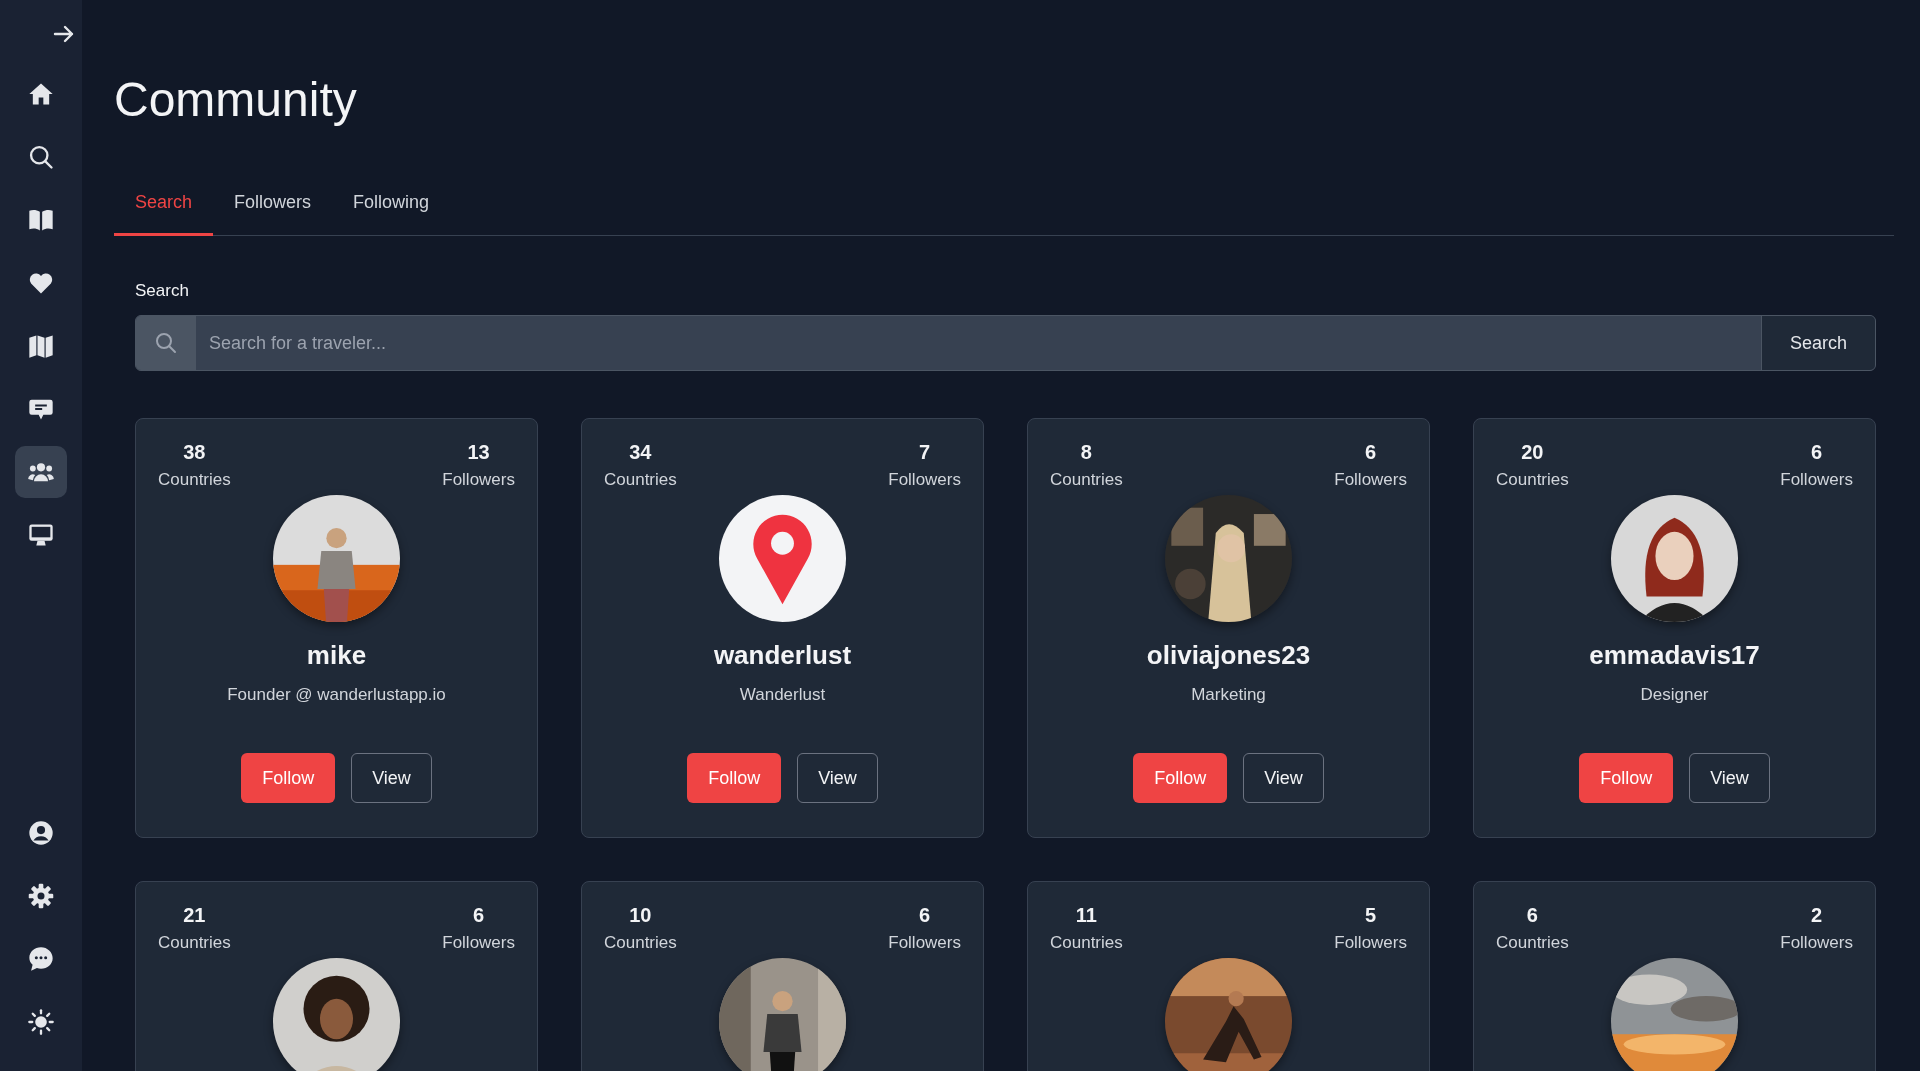  Describe the element at coordinates (336, 655) in the screenshot. I see `user-name: mike` at that location.